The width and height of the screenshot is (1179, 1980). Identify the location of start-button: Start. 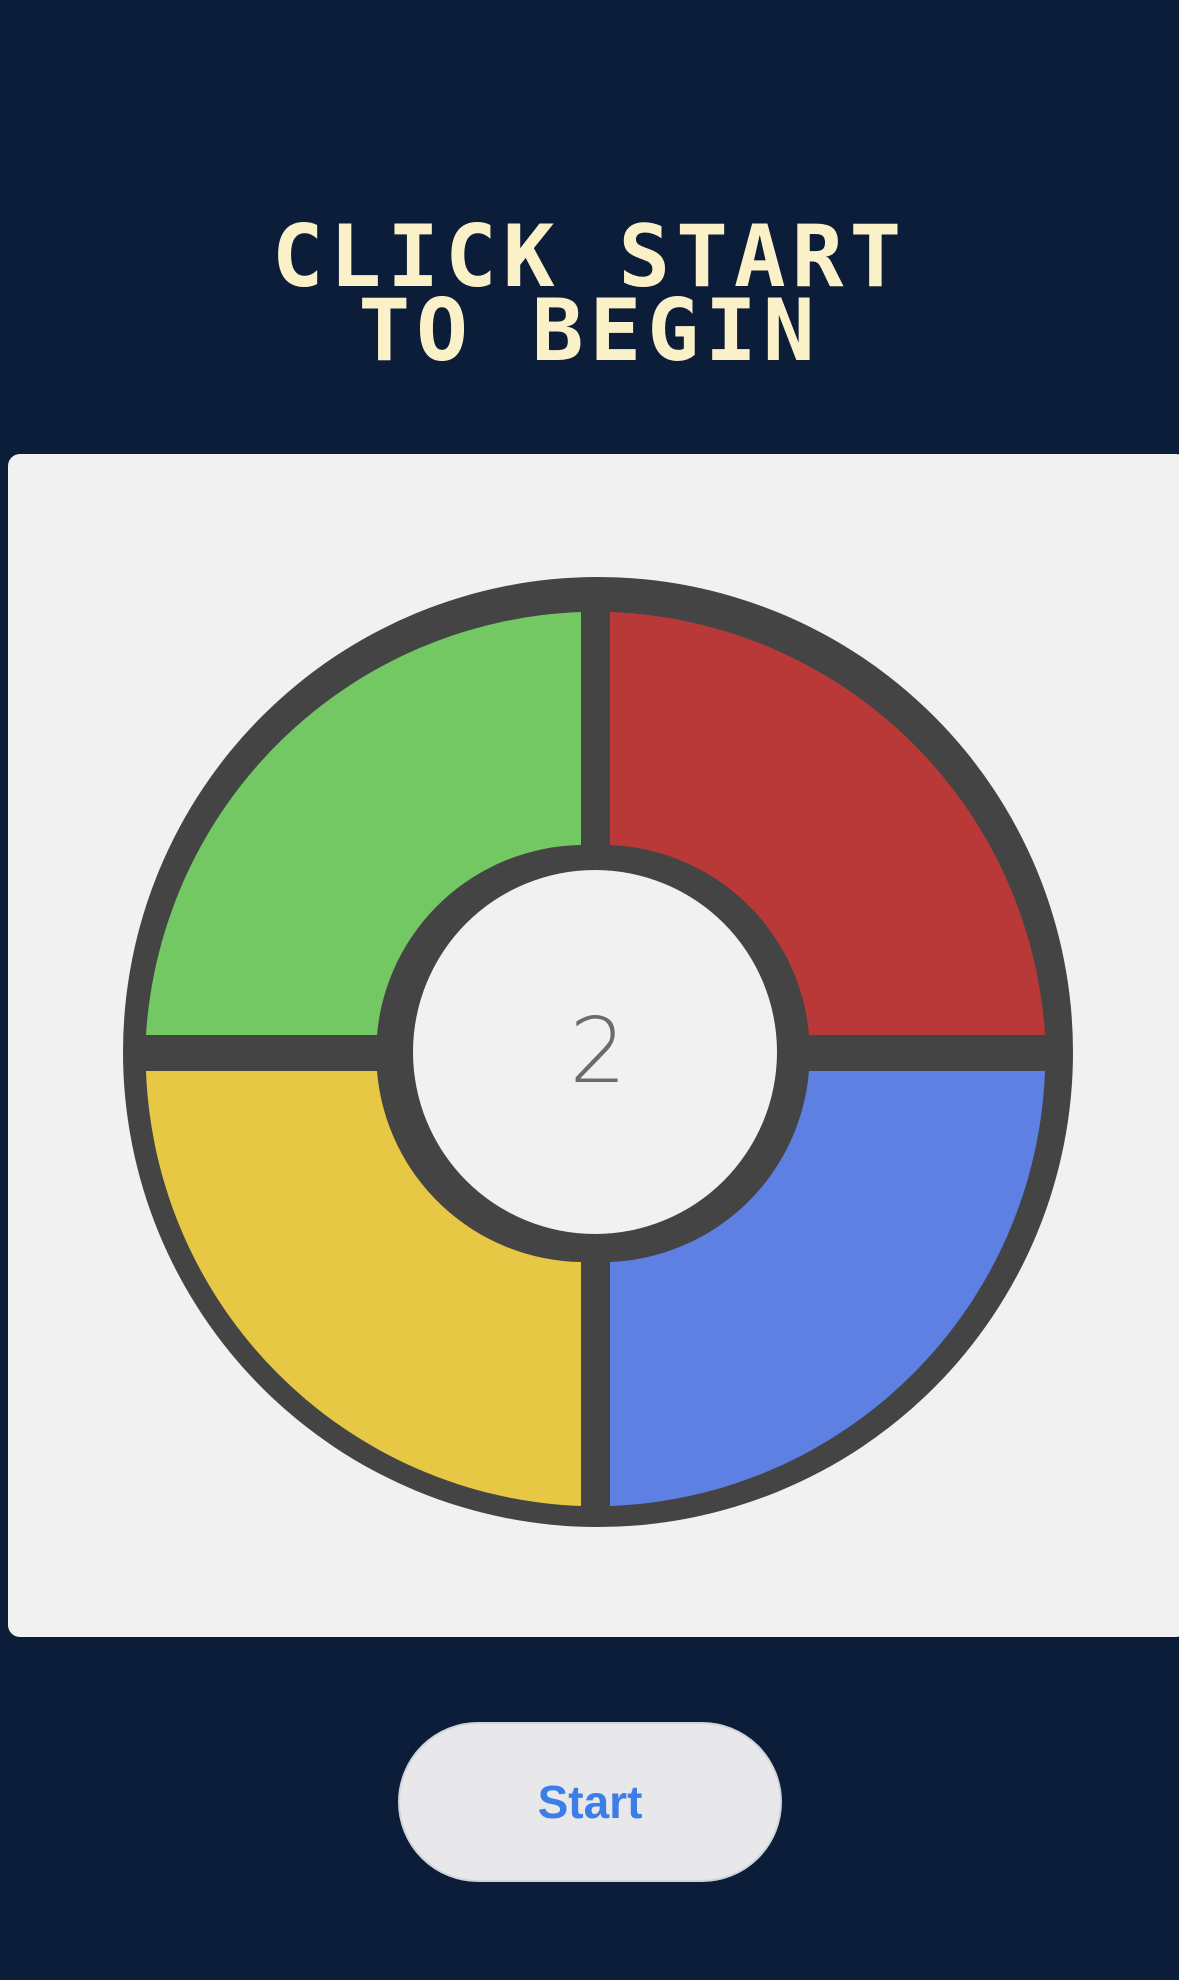
(590, 1802).